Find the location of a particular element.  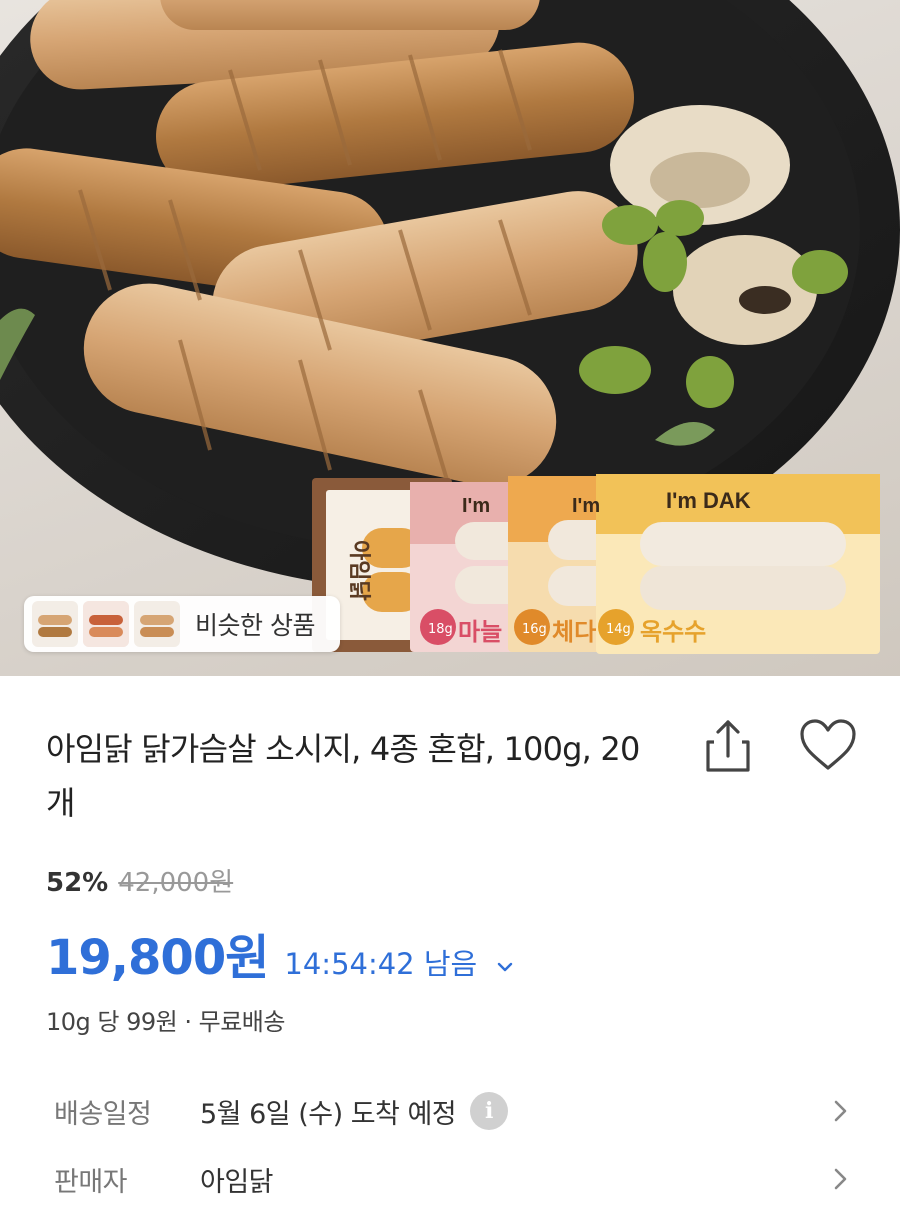

share-button is located at coordinates (728, 746).